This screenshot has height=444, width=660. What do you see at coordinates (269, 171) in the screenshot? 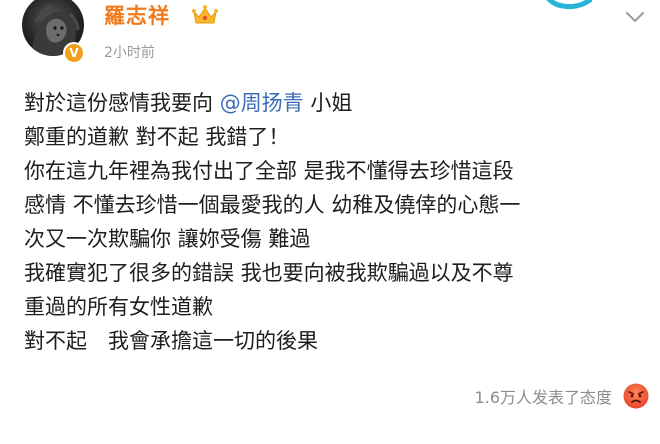
I see `post-line: 你在這九年裡為我付出了全部 是我不懂得去珍惜這段` at bounding box center [269, 171].